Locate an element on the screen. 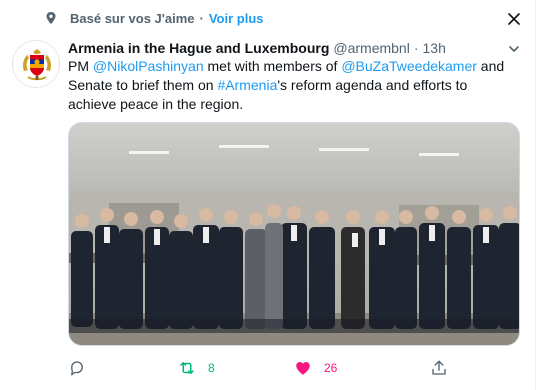  retweet-icon is located at coordinates (187, 368).